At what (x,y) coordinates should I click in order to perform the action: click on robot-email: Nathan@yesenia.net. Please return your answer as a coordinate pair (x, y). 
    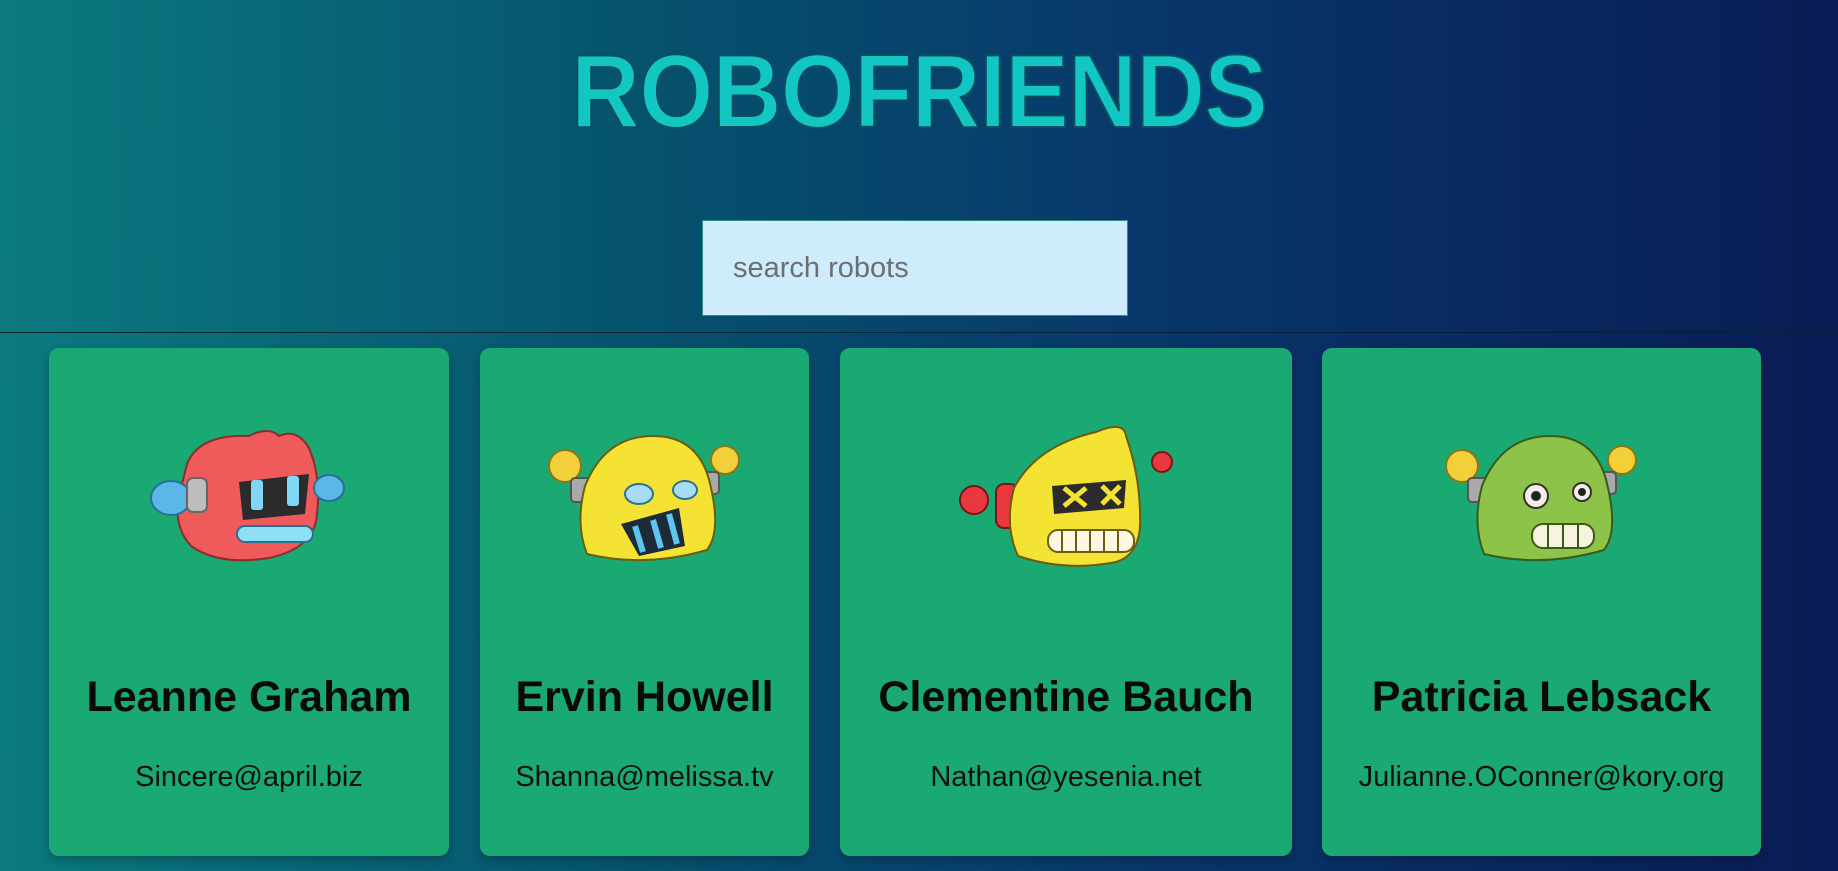
    Looking at the image, I should click on (1066, 777).